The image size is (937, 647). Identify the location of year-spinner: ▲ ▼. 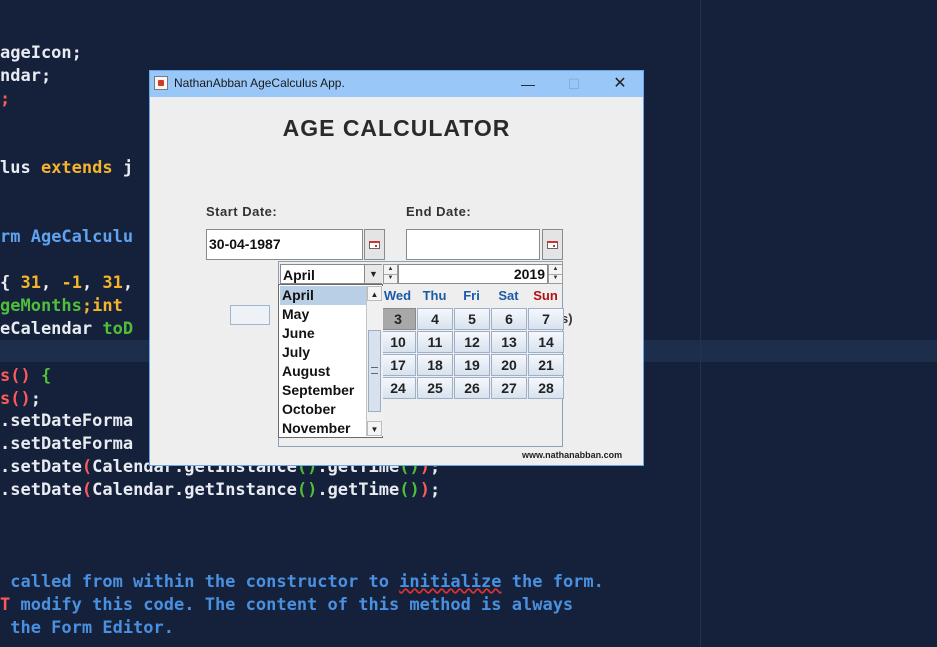
(555, 274).